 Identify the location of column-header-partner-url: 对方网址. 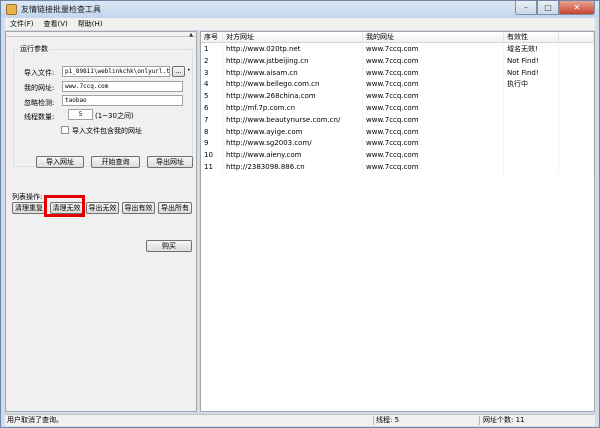
(293, 37).